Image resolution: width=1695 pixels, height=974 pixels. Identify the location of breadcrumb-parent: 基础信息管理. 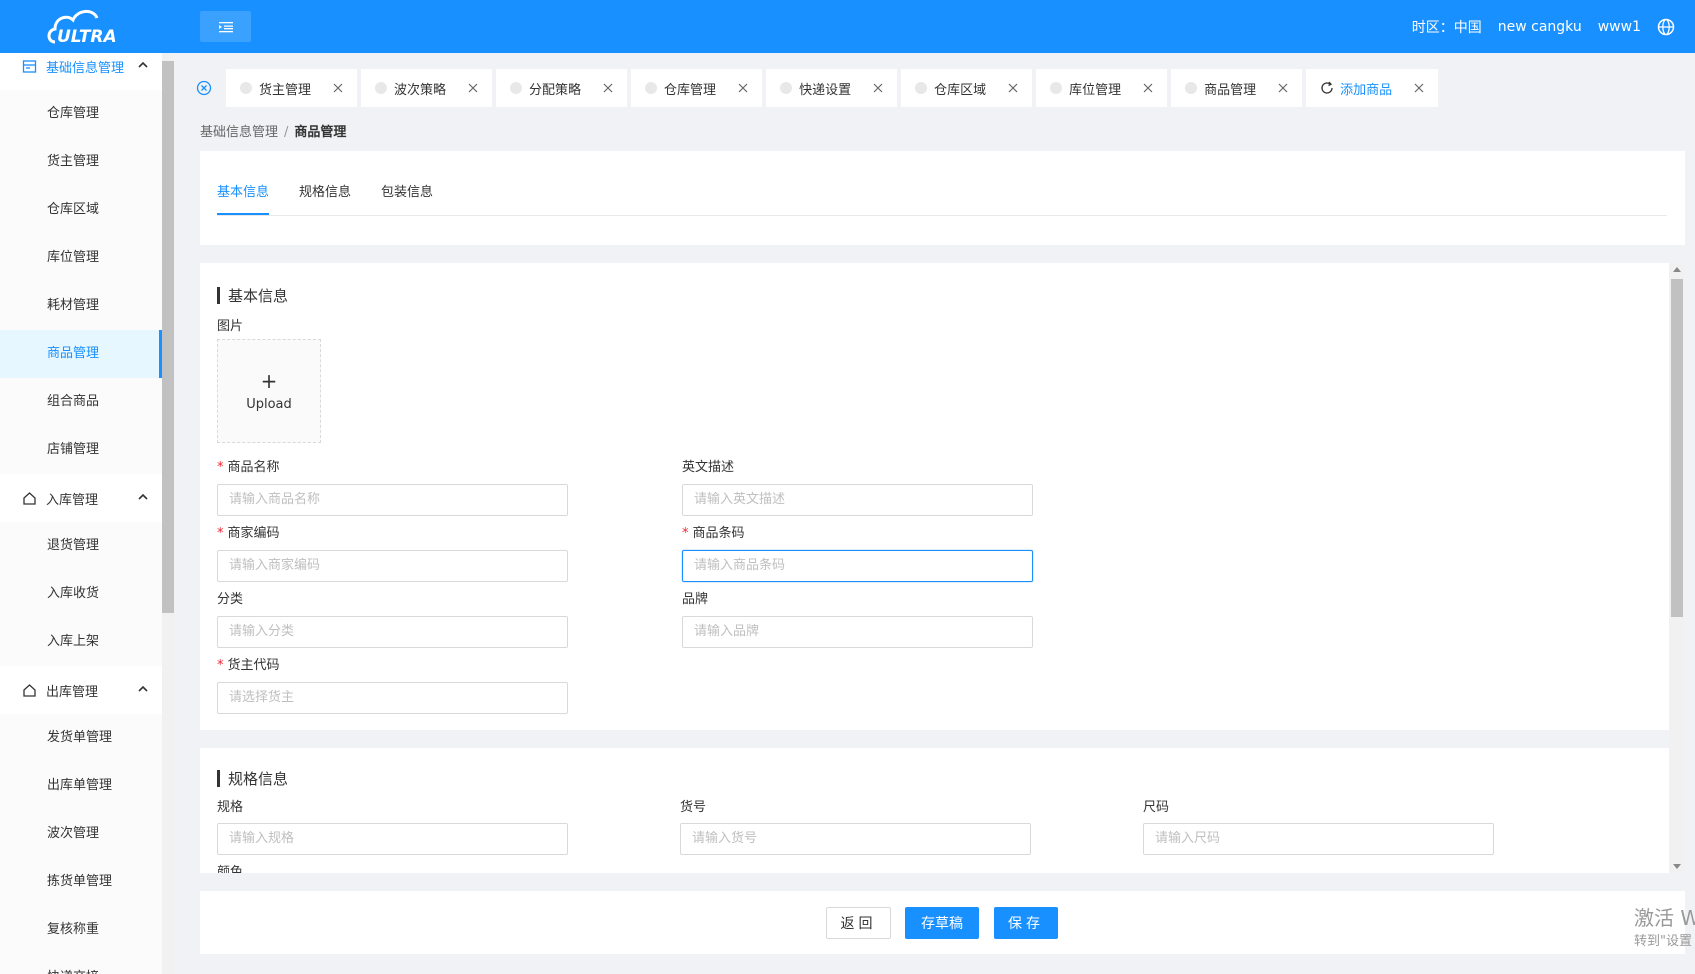
(239, 132).